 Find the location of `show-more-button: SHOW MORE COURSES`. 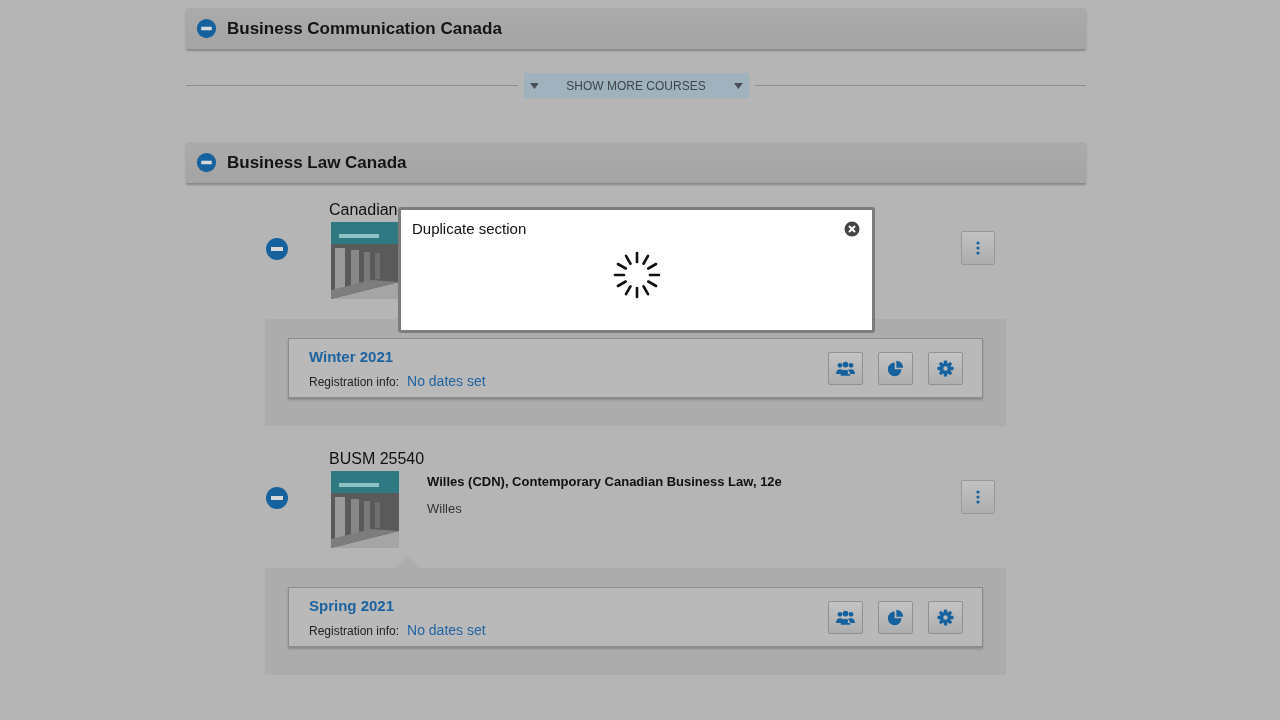

show-more-button: SHOW MORE COURSES is located at coordinates (636, 85).